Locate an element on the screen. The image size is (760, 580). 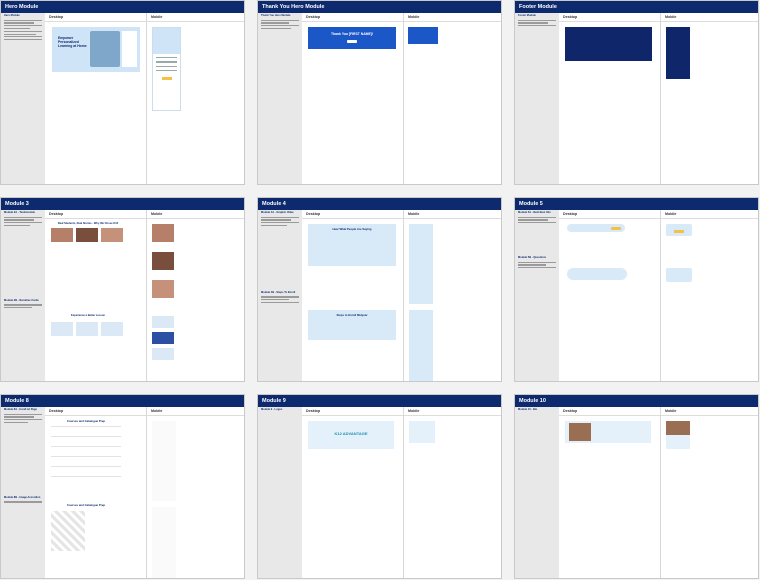
testimonials-mobile is located at coordinates (163, 267).